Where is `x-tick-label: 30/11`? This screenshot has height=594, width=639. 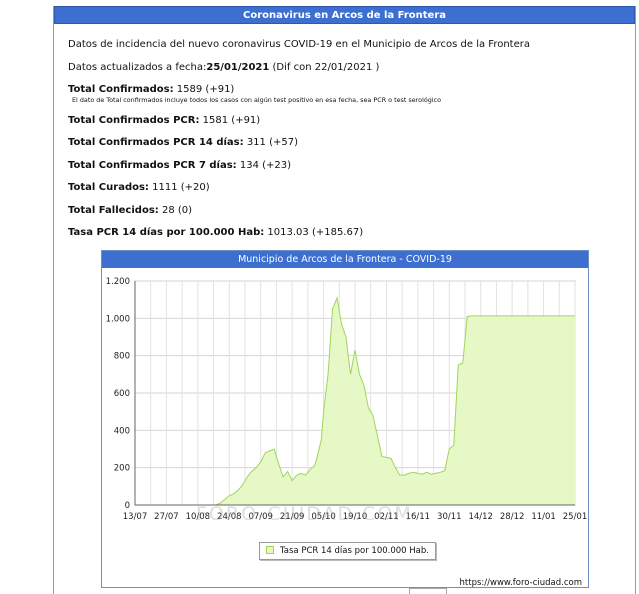
x-tick-label: 30/11 is located at coordinates (449, 517).